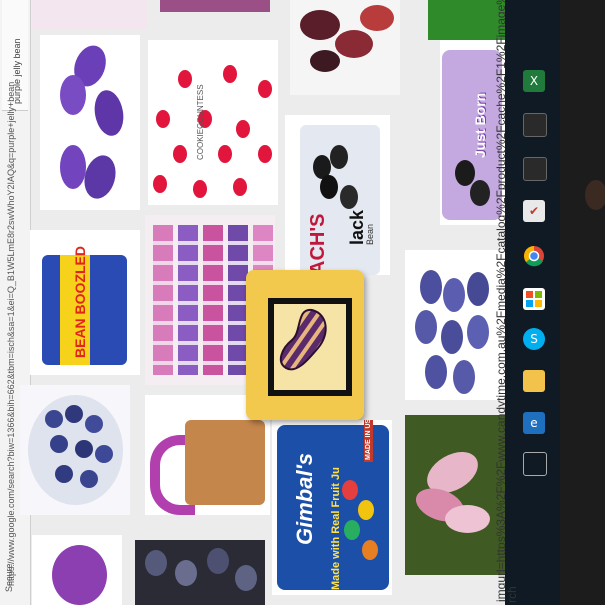 This screenshot has width=605, height=605. I want to click on skype-icon: S, so click(534, 339).